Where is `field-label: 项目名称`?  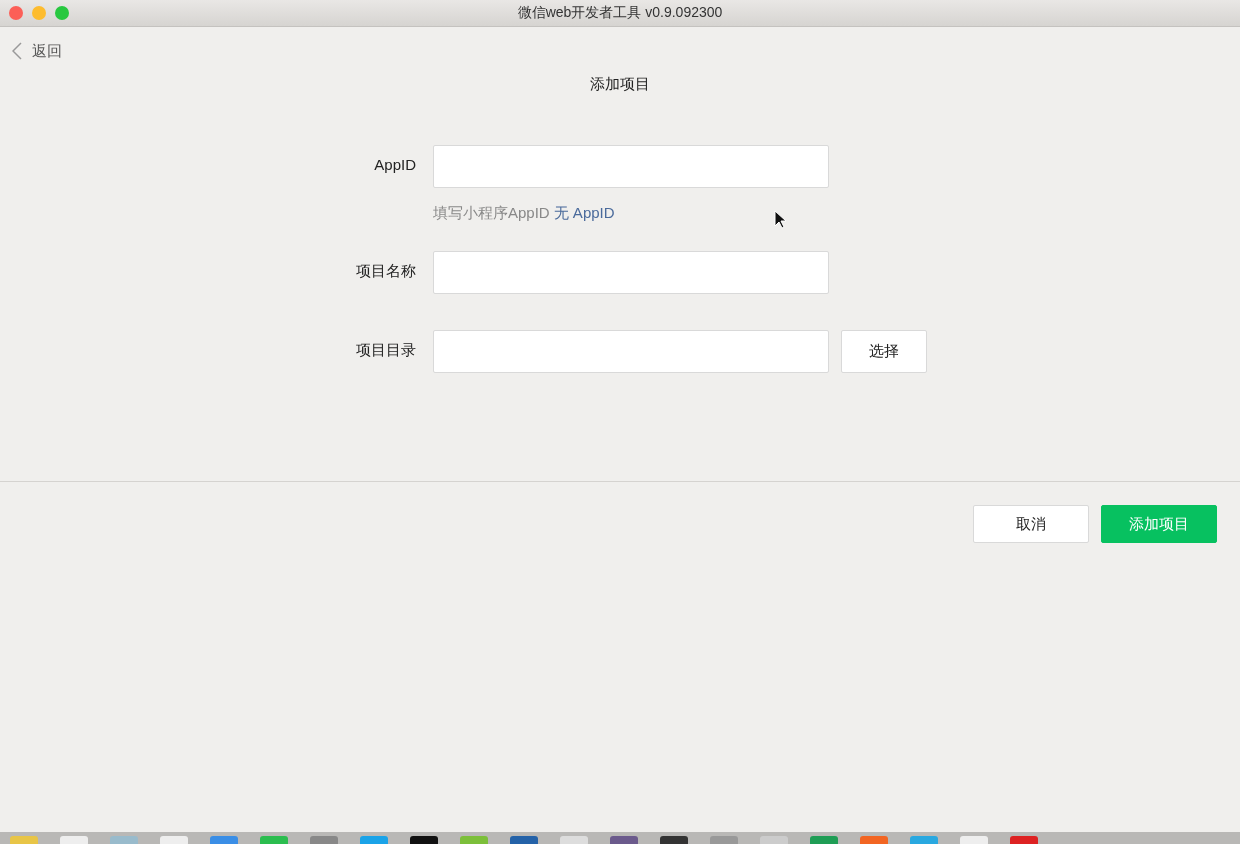
field-label: 项目名称 is located at coordinates (385, 271).